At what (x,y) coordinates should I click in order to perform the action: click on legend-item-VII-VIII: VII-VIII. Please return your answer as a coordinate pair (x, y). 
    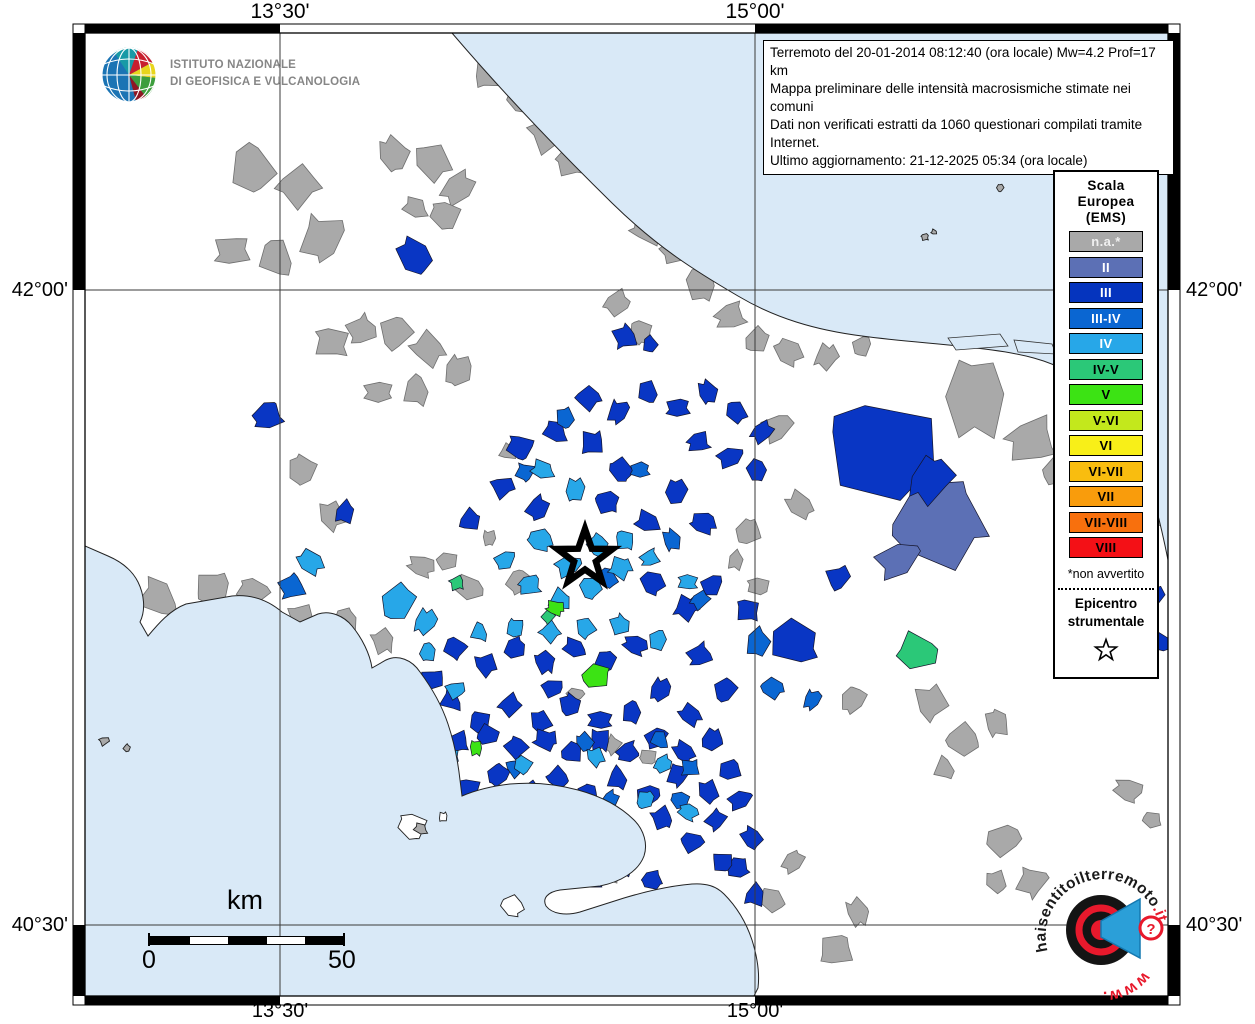
    Looking at the image, I should click on (1106, 522).